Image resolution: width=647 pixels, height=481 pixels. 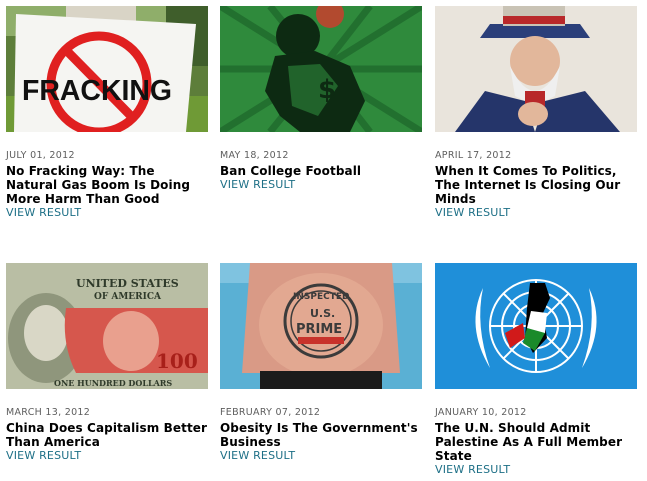 I want to click on stamp-us-text: U.S., so click(x=322, y=313).